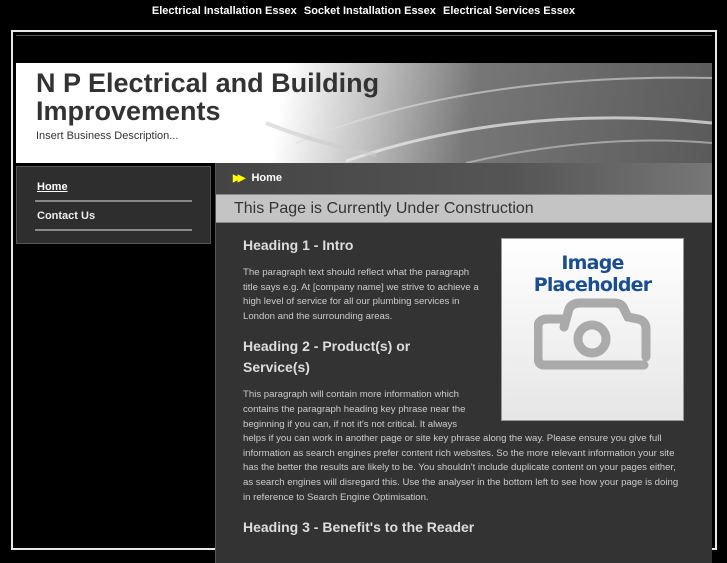 The image size is (727, 563). I want to click on sidebar-item-contact-us: Contact Us, so click(113, 216).